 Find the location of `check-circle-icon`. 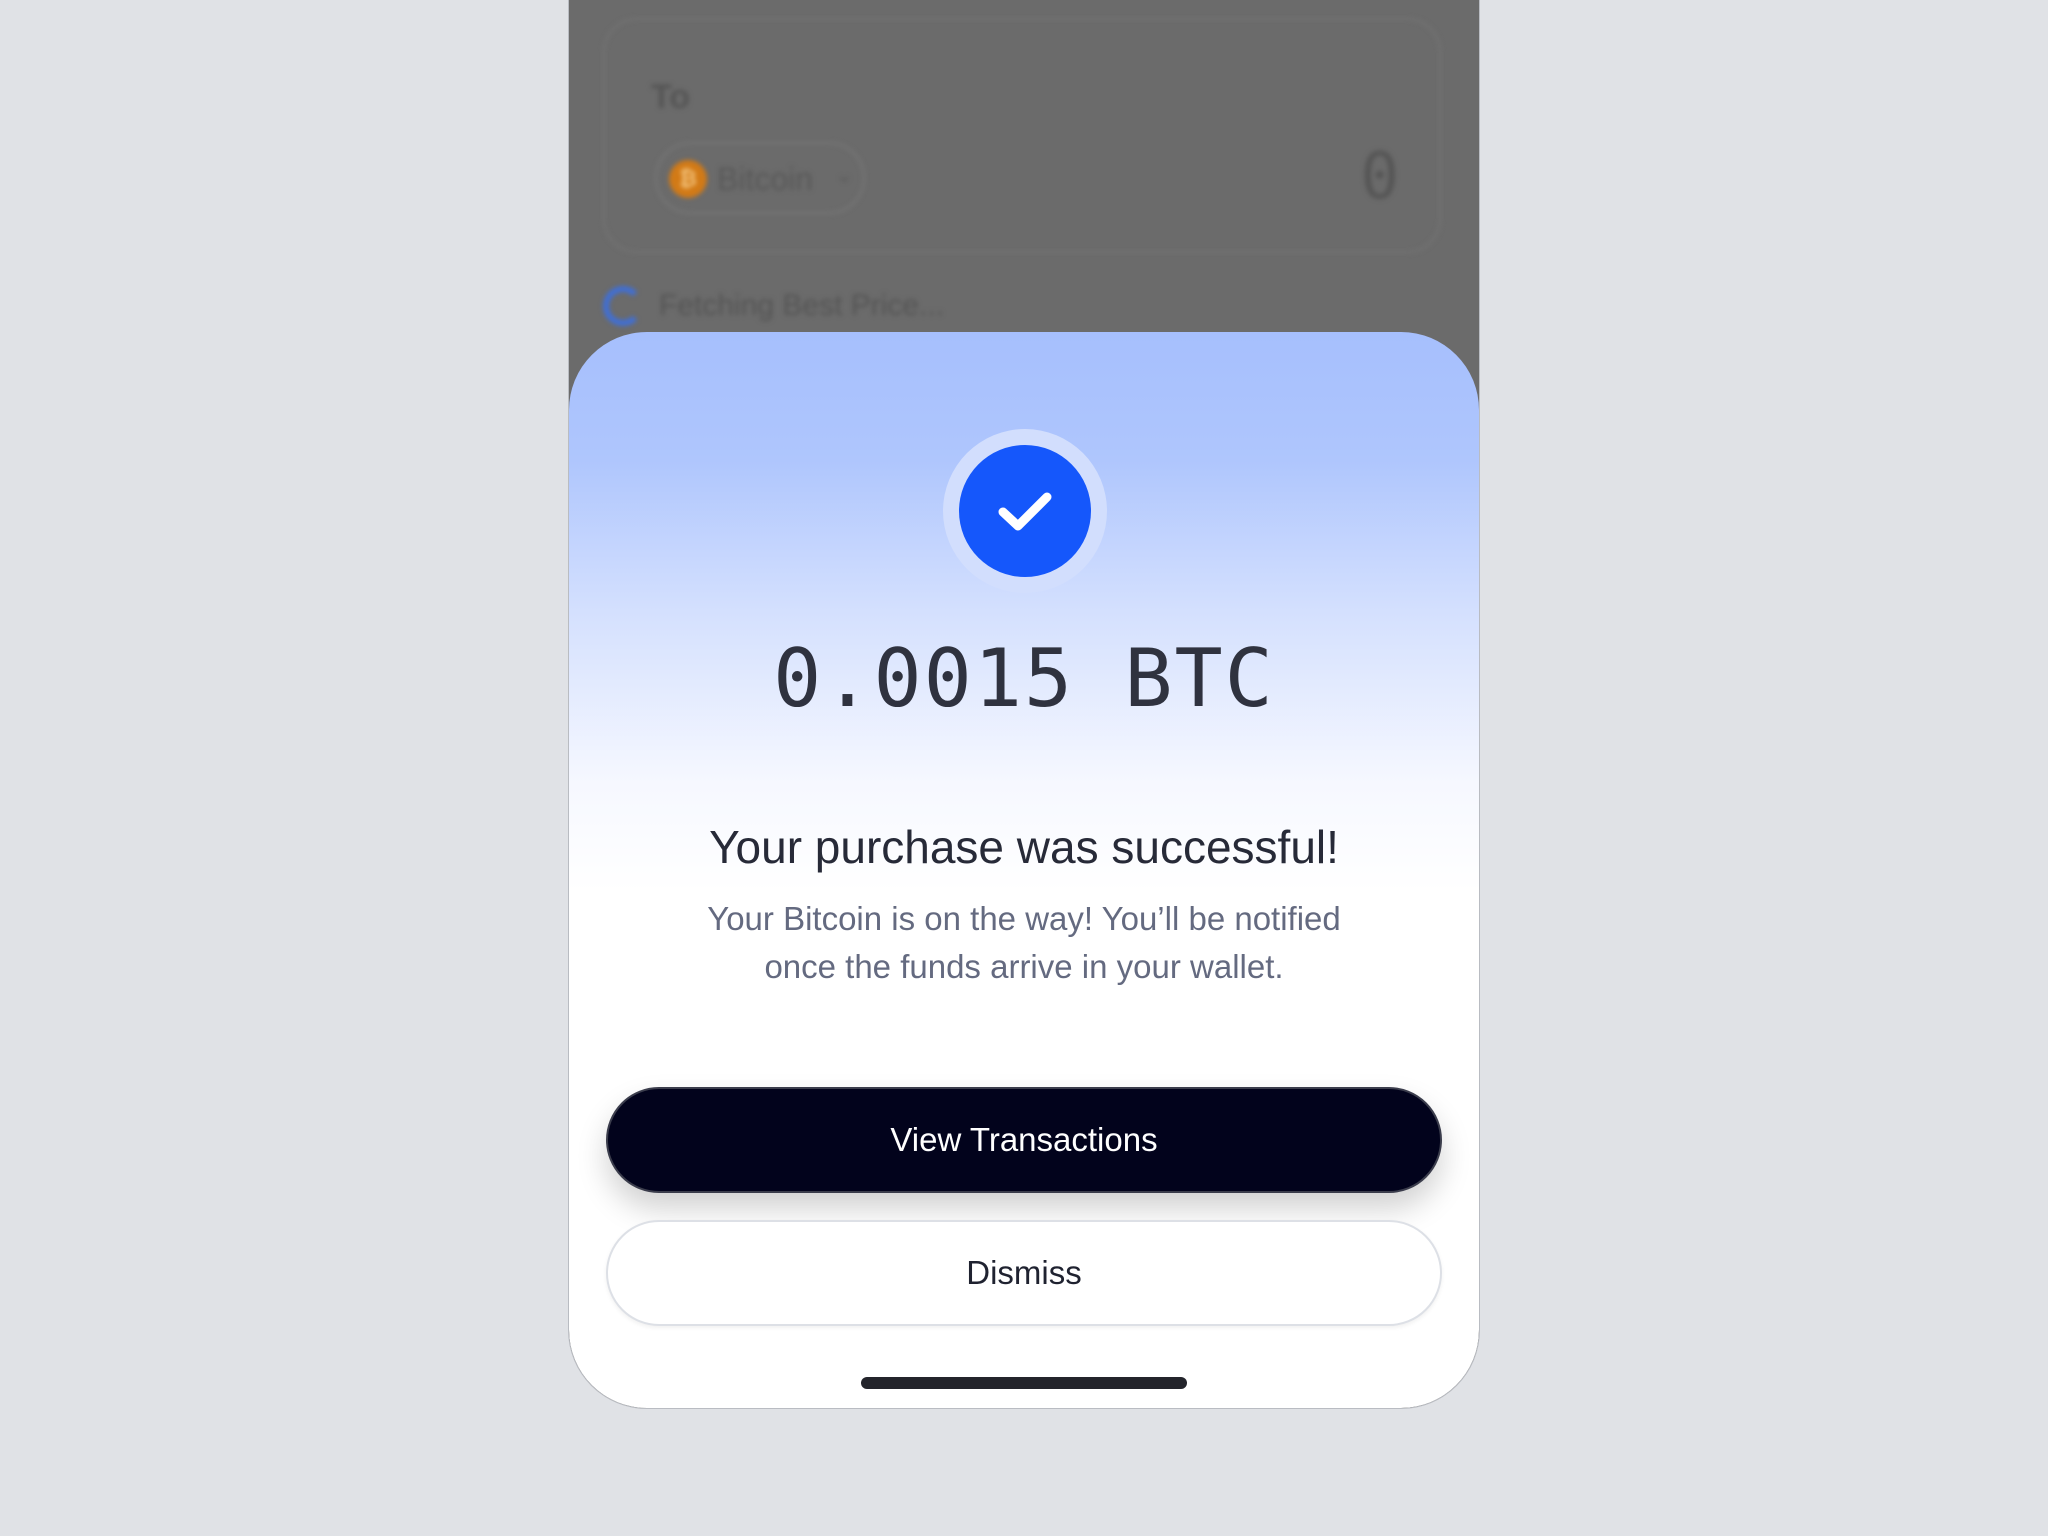

check-circle-icon is located at coordinates (1025, 511).